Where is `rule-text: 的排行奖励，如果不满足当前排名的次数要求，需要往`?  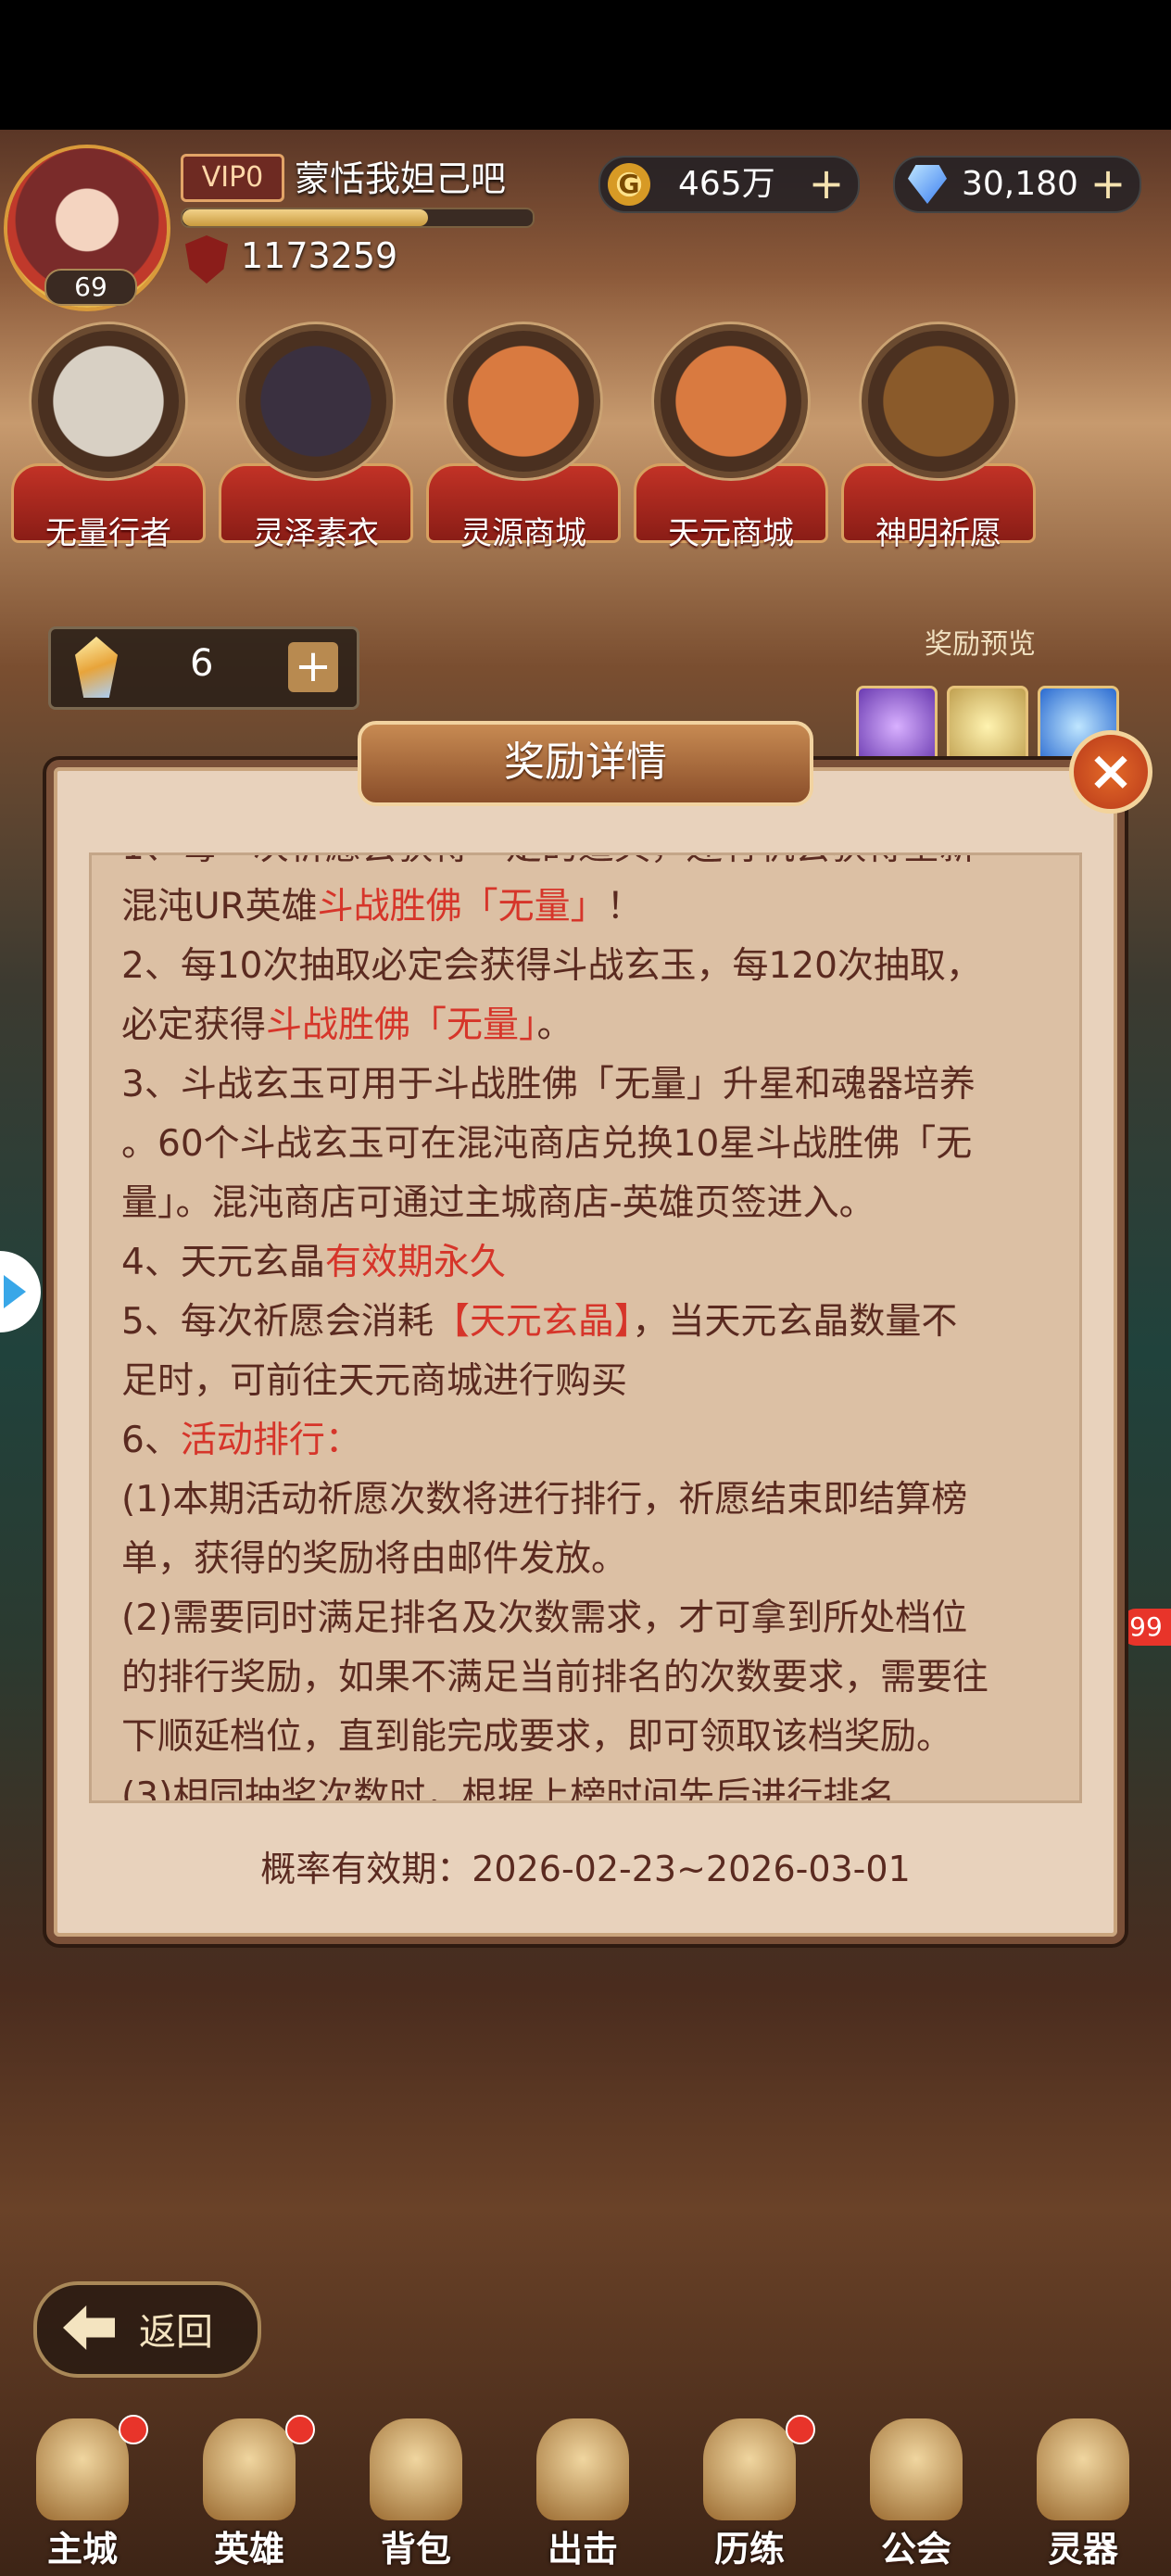 rule-text: 的排行奖励，如果不满足当前排名的次数要求，需要往 is located at coordinates (555, 1677).